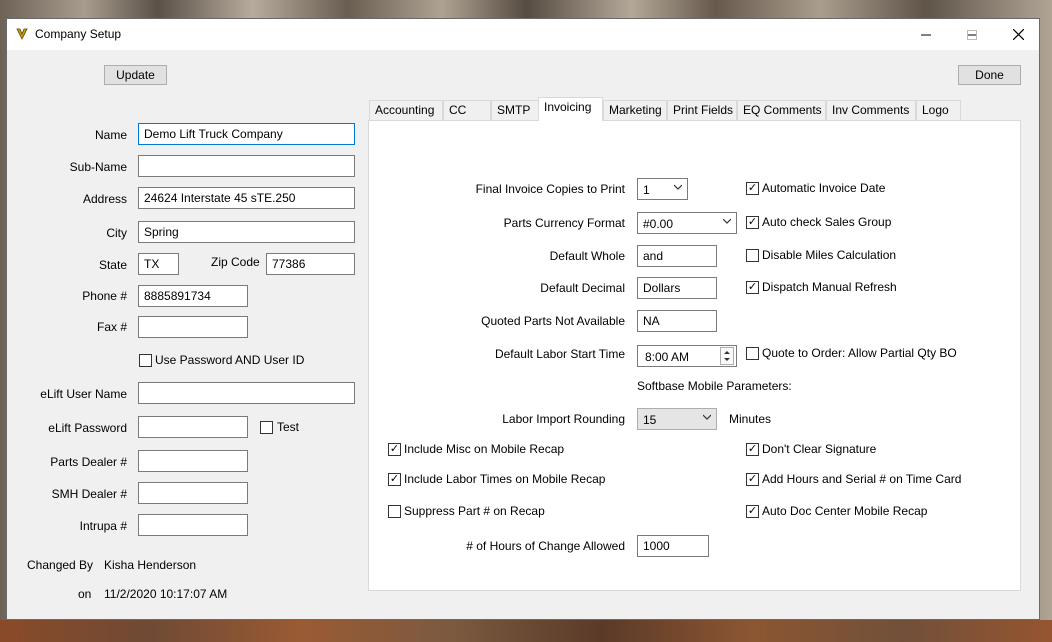 This screenshot has width=1052, height=642. I want to click on quoted-na-label: Quoted Parts Not Available, so click(553, 321).